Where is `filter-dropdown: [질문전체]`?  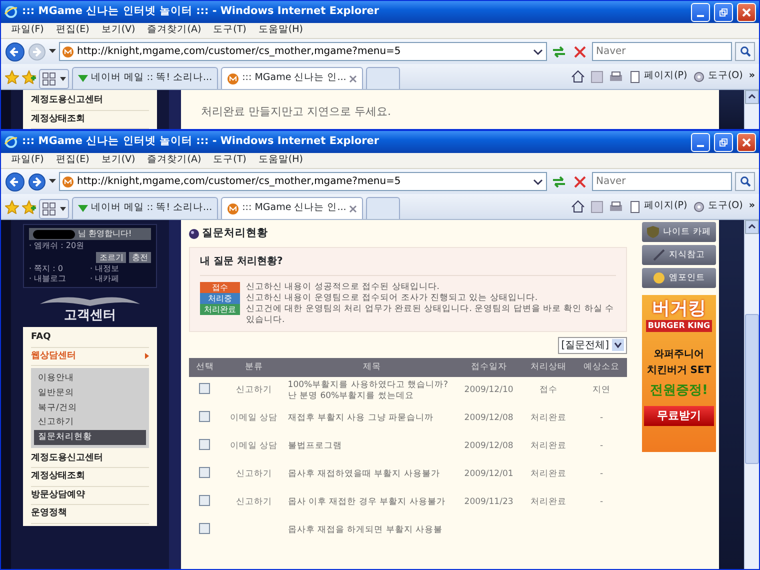
filter-dropdown: [질문전체] is located at coordinates (592, 345).